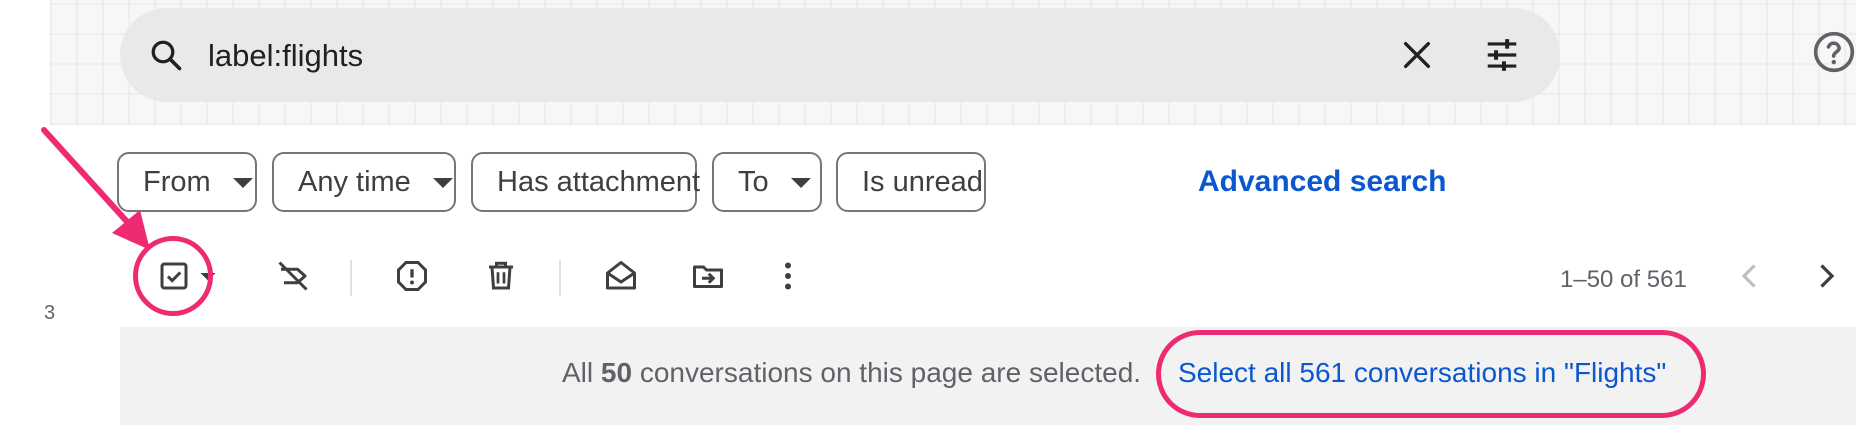  Describe the element at coordinates (581, 372) in the screenshot. I see `selection-message-prefix: All` at that location.